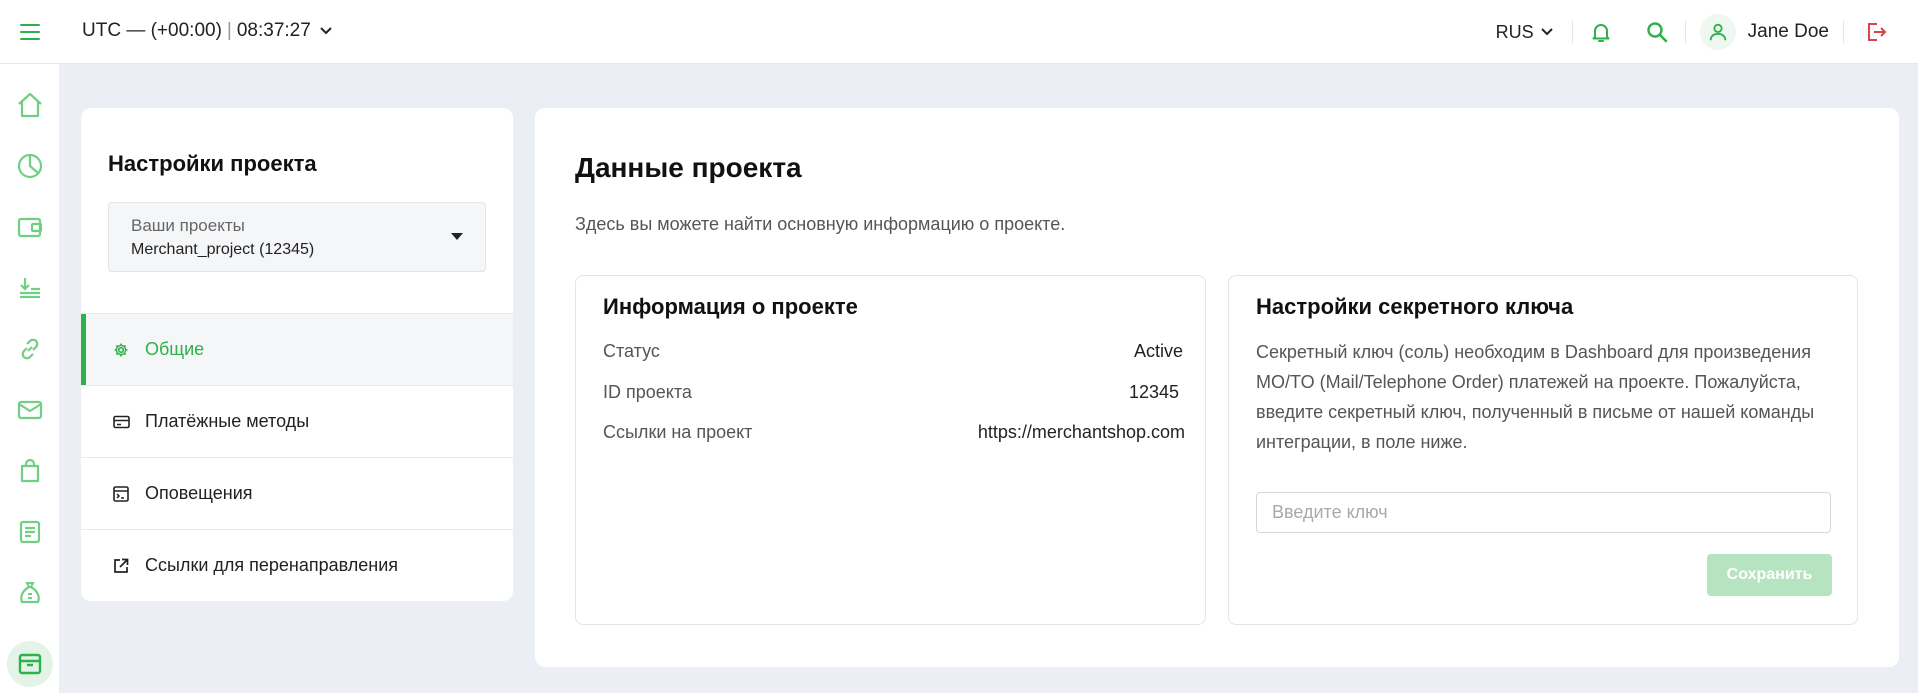 This screenshot has width=1918, height=693. Describe the element at coordinates (199, 493) in the screenshot. I see `menu-item-label: Оповещения` at that location.